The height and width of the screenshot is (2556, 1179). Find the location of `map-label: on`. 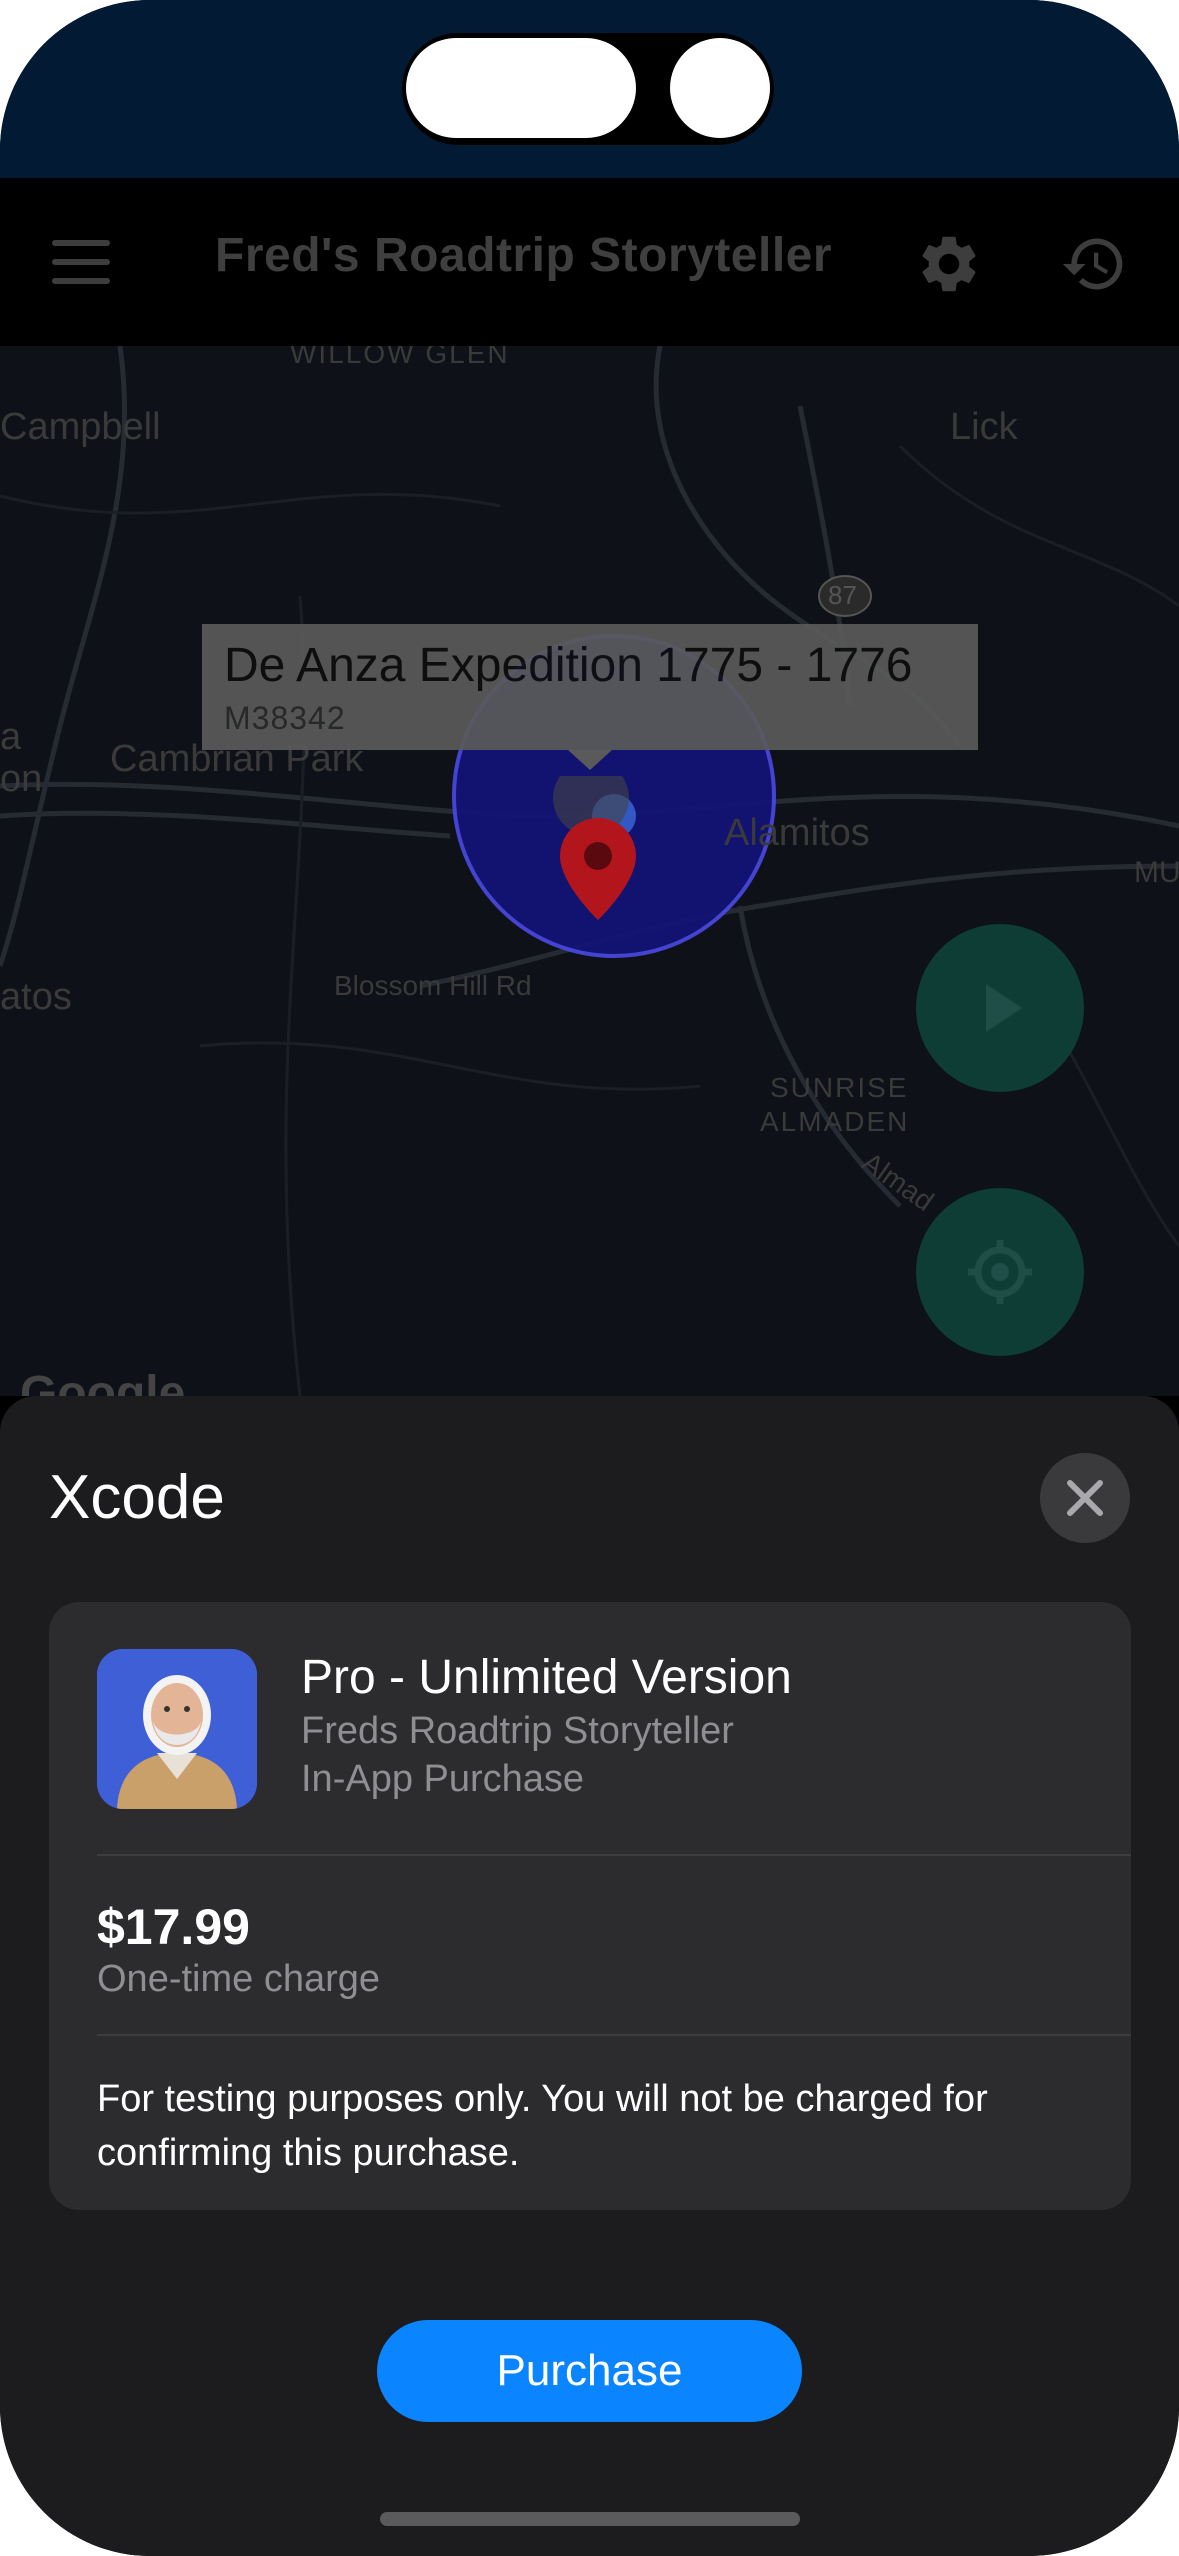

map-label: on is located at coordinates (21, 779).